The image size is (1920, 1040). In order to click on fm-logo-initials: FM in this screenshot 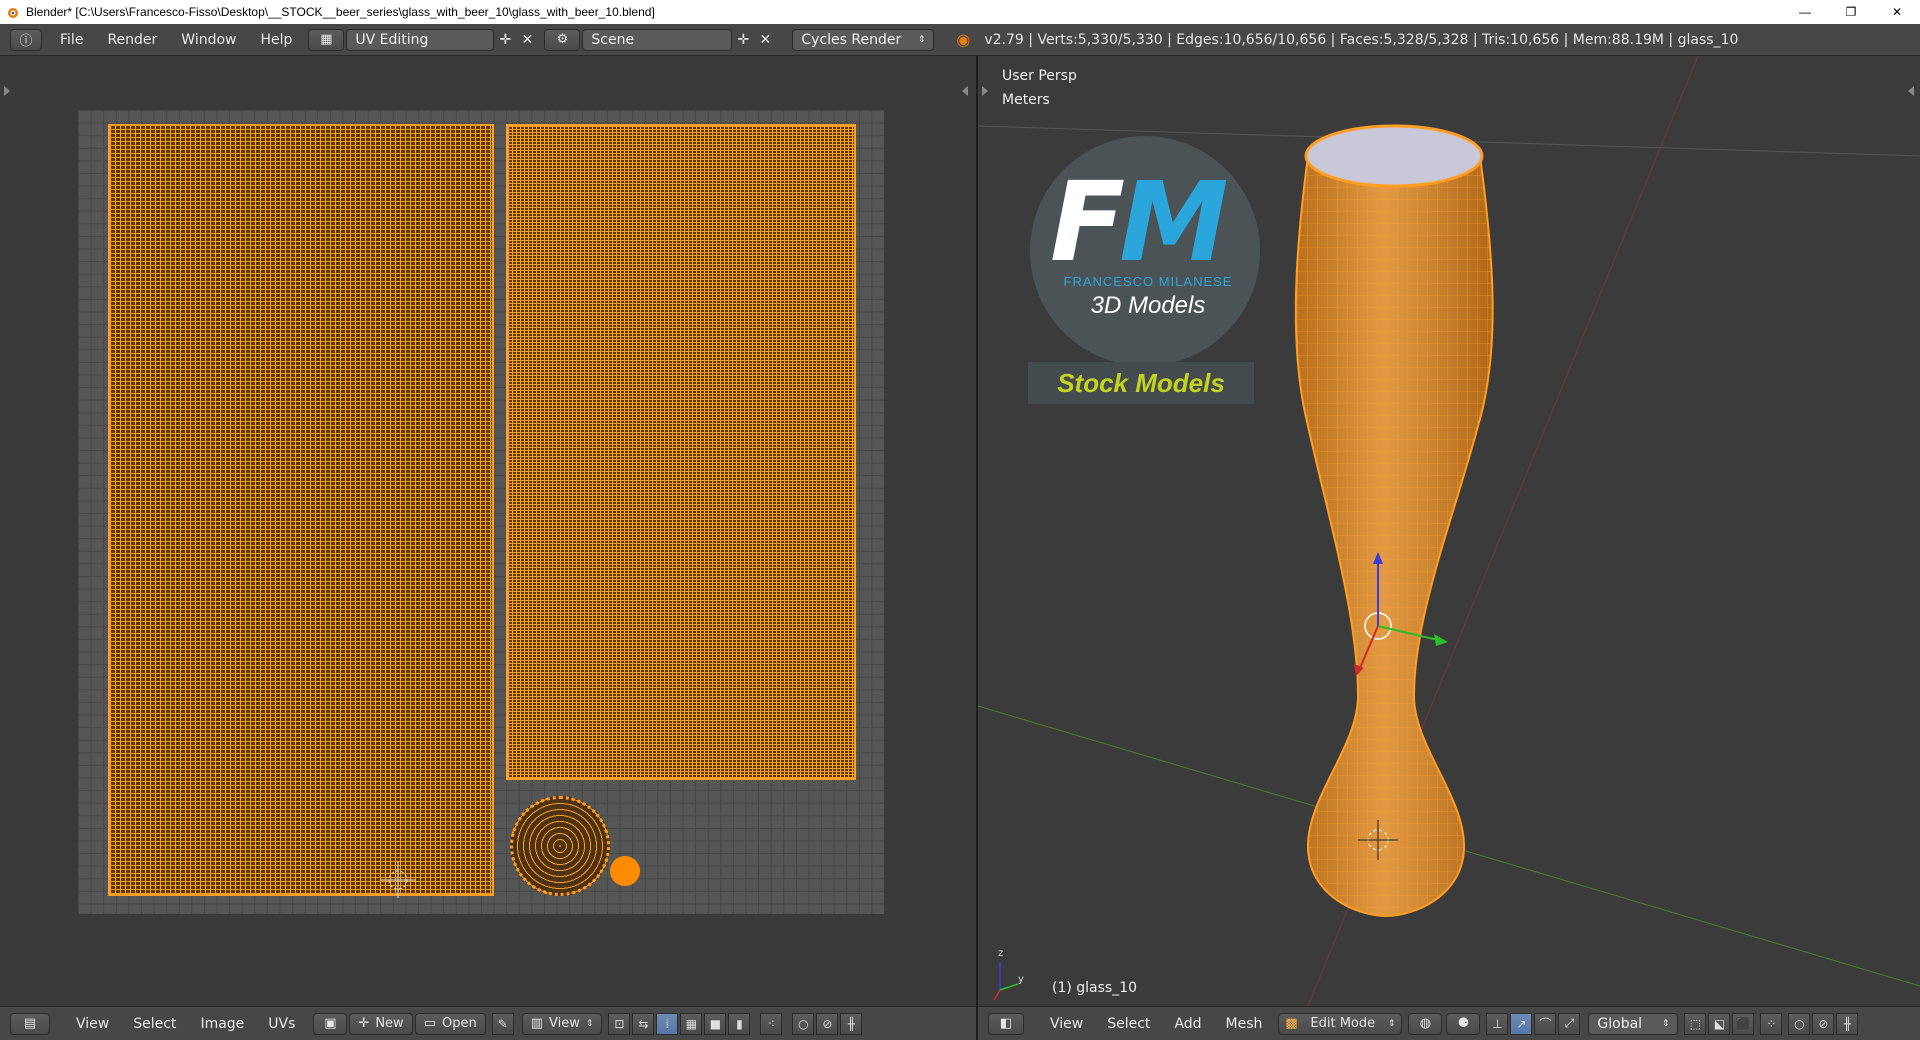, I will do `click(1139, 222)`.